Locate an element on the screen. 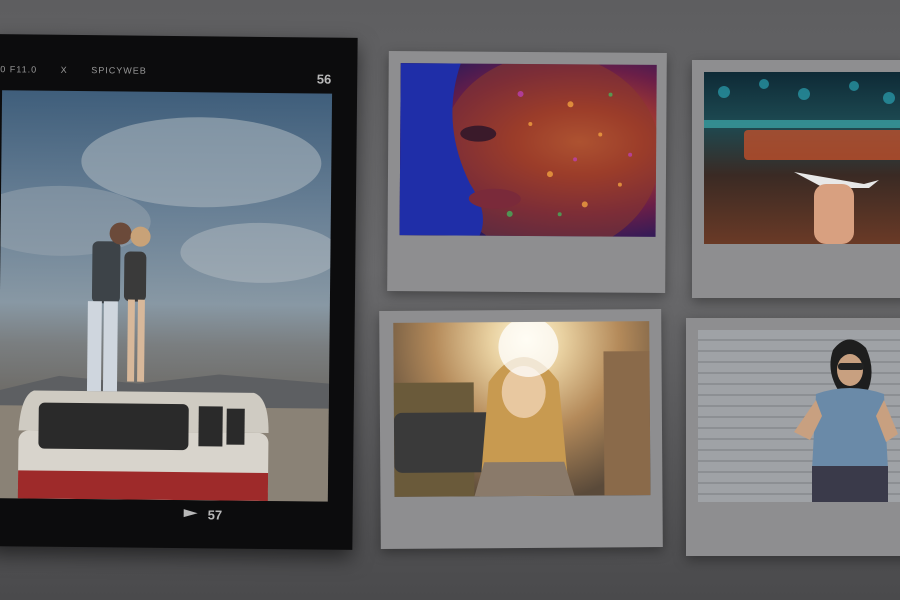 The height and width of the screenshot is (600, 900). brand-label: SPICYWEB is located at coordinates (119, 70).